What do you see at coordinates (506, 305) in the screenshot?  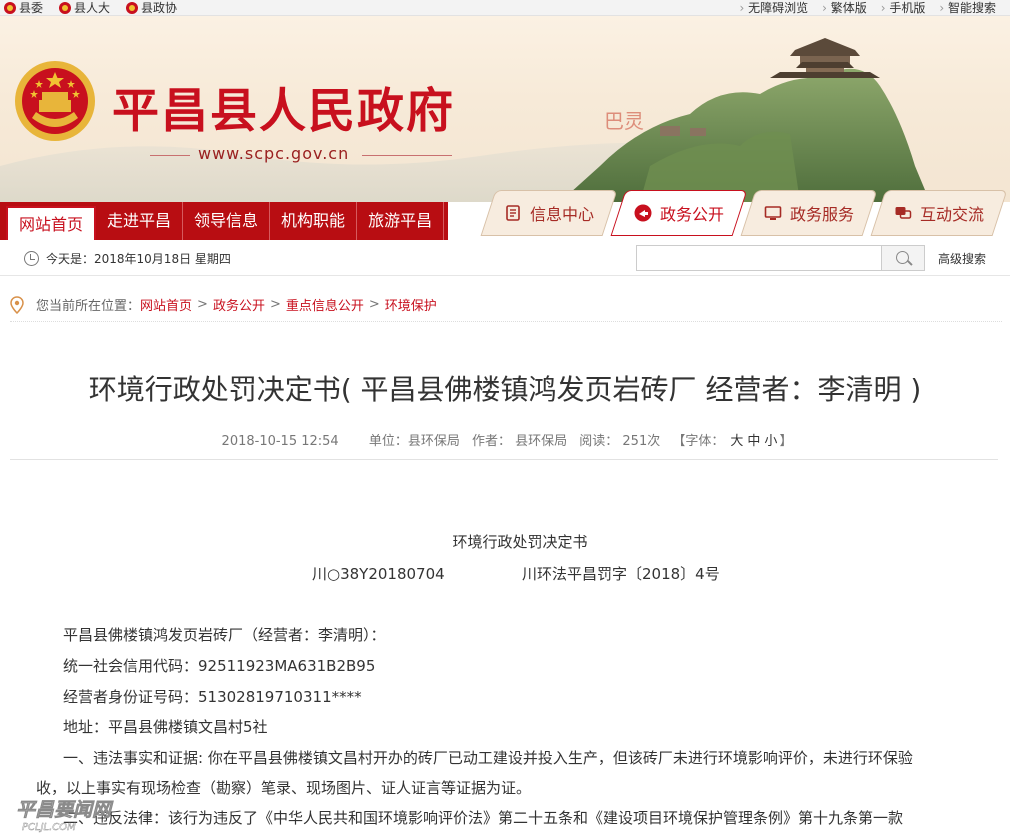 I see `breadcrumb: 您当前所在位置： 网站首页 > 政务公开 > 重点信息公开 > 环境保护` at bounding box center [506, 305].